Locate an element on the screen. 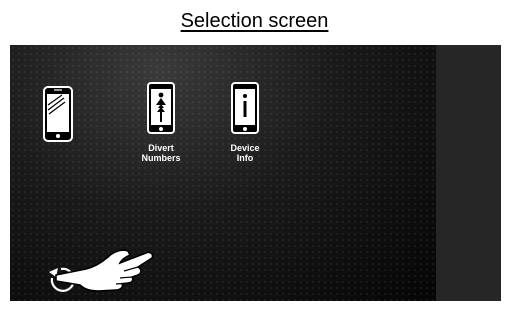 The width and height of the screenshot is (509, 325). divert-person-icon is located at coordinates (161, 108).